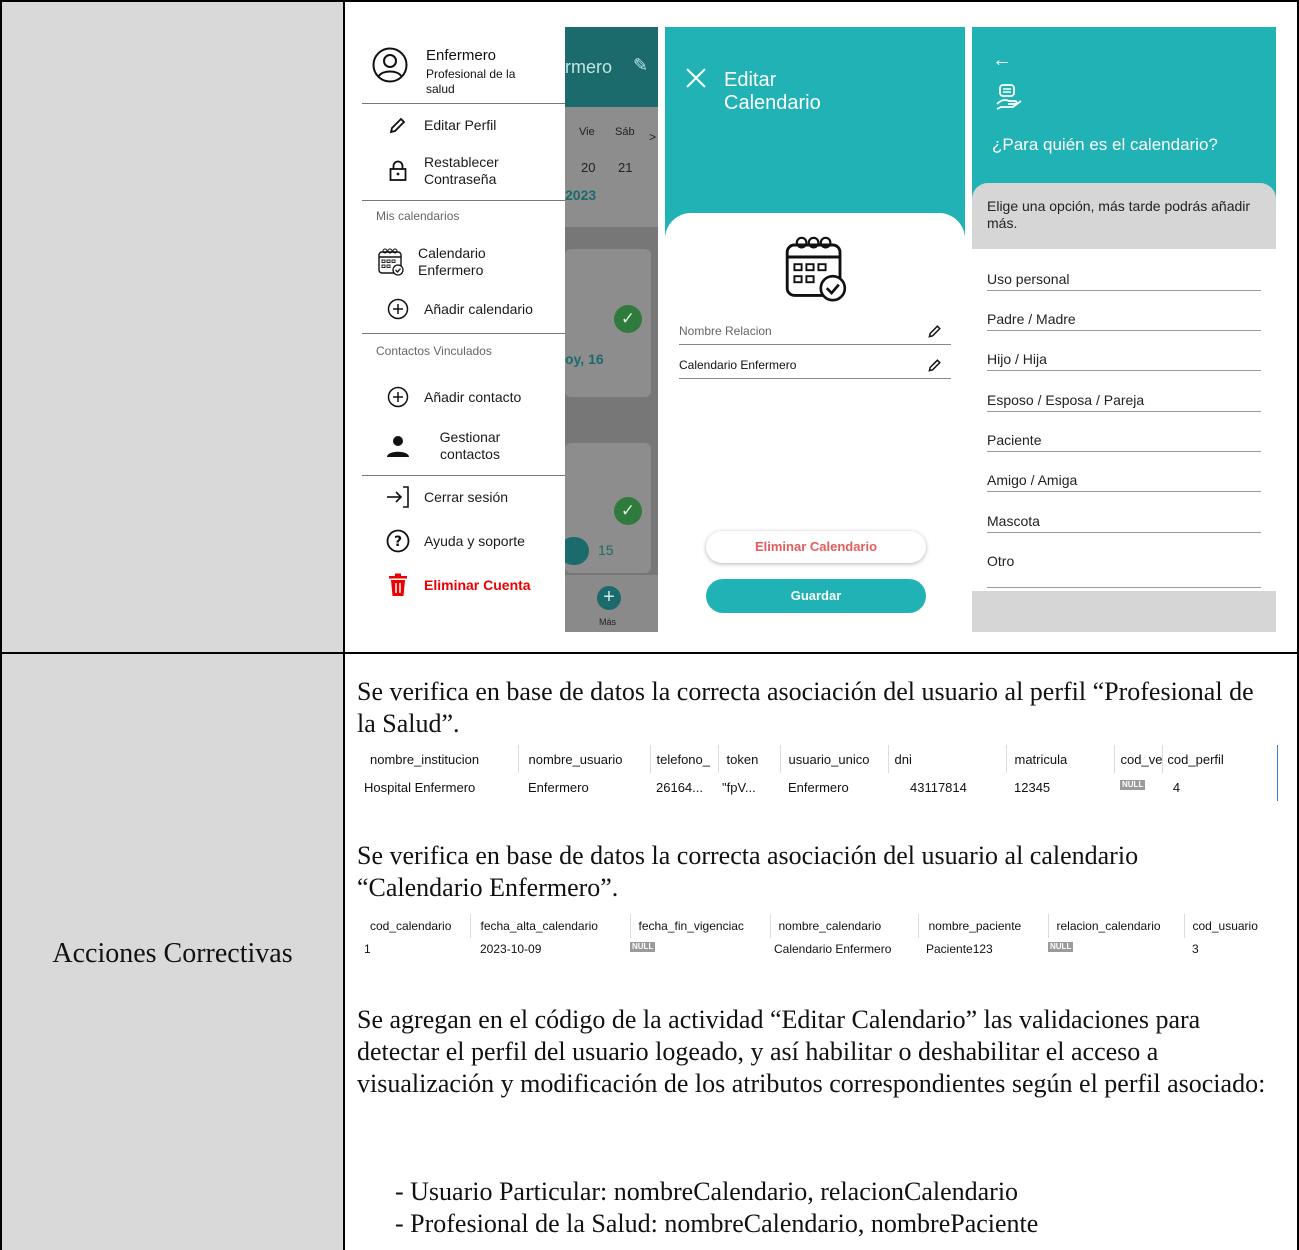  What do you see at coordinates (1105, 144) in the screenshot?
I see `who-question: ¿Para quién es el calendario?` at bounding box center [1105, 144].